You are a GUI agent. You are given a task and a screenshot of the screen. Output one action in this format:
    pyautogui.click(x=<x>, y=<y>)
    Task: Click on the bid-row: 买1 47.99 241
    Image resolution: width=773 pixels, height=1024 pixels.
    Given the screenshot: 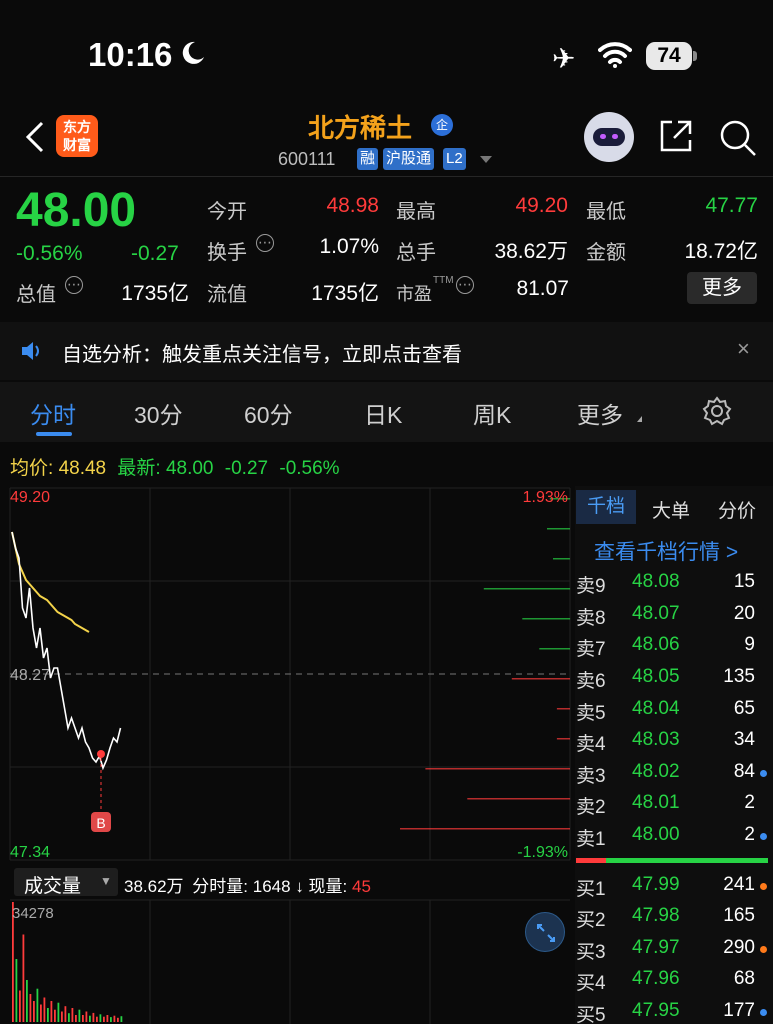 What is the action you would take?
    pyautogui.click(x=674, y=889)
    